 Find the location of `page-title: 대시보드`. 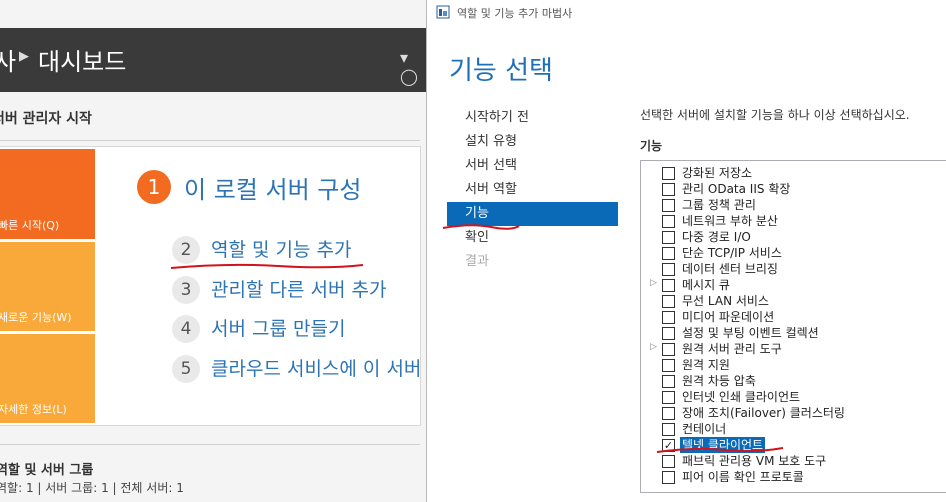

page-title: 대시보드 is located at coordinates (82, 62).